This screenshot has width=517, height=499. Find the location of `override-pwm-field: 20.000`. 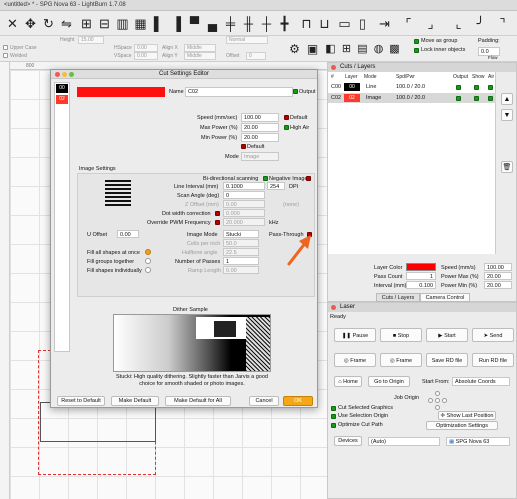

override-pwm-field: 20.000 is located at coordinates (244, 222).